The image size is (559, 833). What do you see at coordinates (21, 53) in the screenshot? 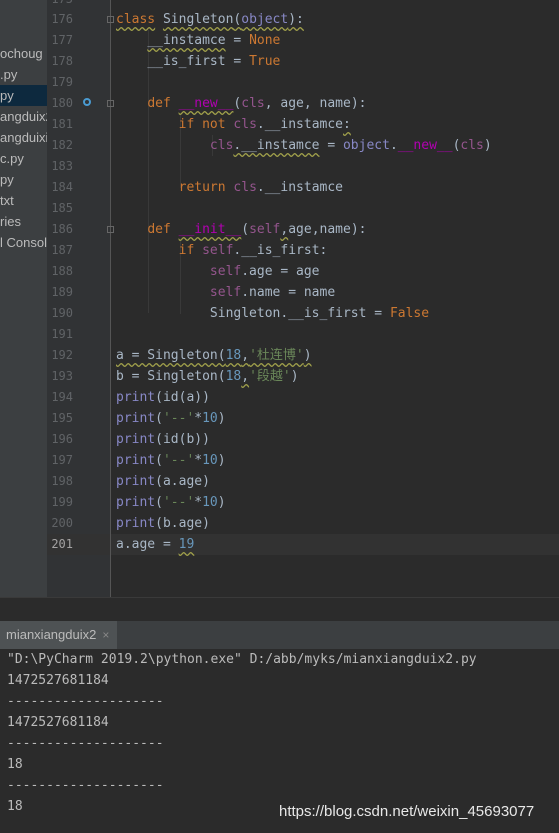
I see `project-item: ochoug` at bounding box center [21, 53].